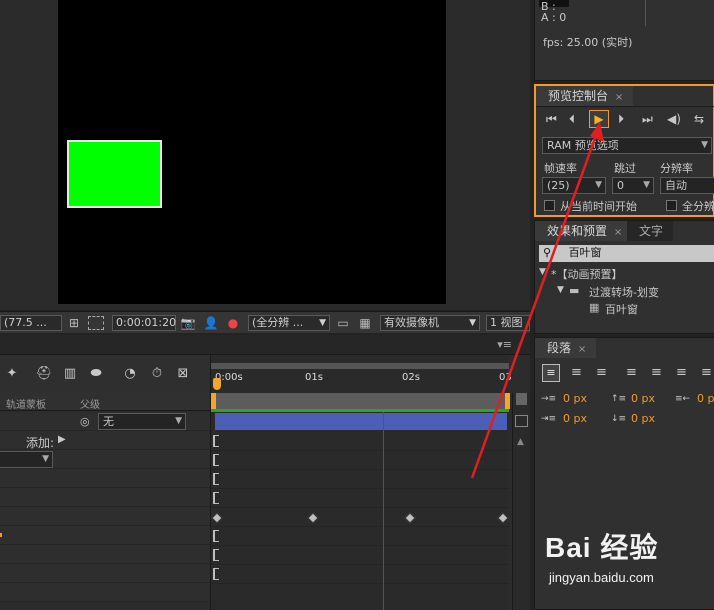 The height and width of the screenshot is (610, 714). What do you see at coordinates (621, 309) in the screenshot?
I see `tree-item-venetian-blinds: 百叶窗` at bounding box center [621, 309].